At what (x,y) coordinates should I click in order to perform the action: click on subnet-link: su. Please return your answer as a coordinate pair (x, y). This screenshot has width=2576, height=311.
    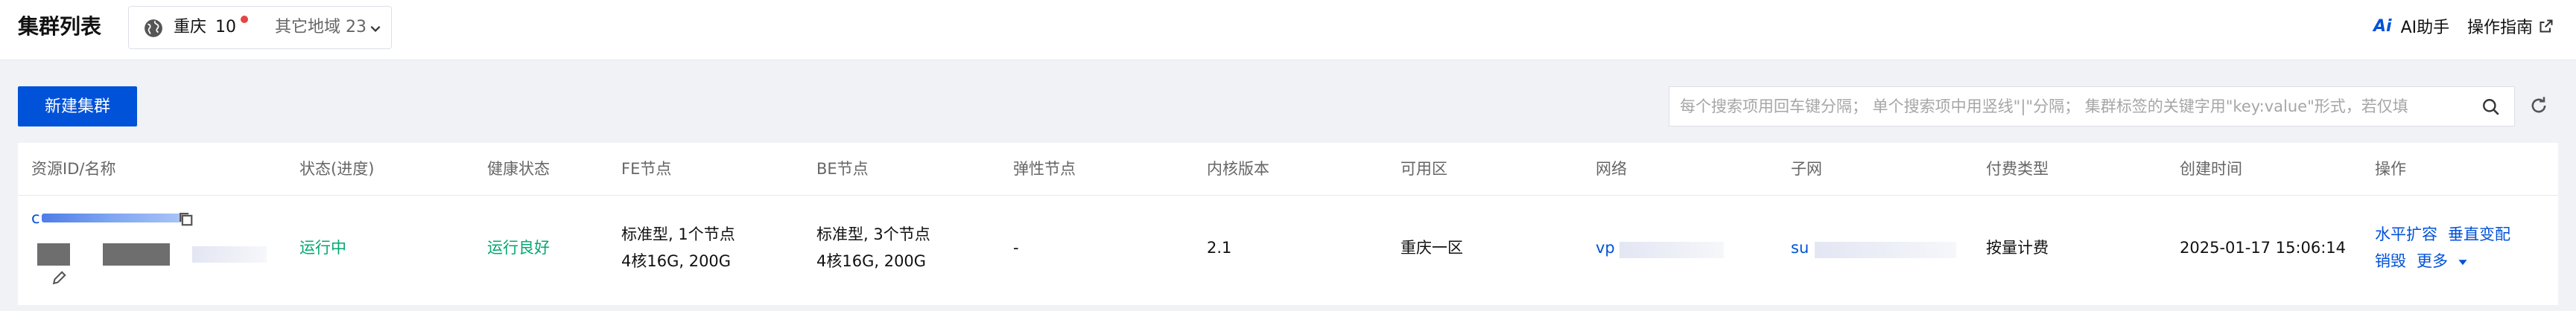
    Looking at the image, I should click on (1800, 248).